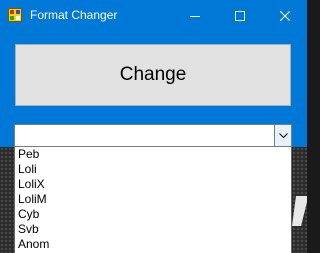 The image size is (320, 253). What do you see at coordinates (299, 211) in the screenshot?
I see `background-slash-shape` at bounding box center [299, 211].